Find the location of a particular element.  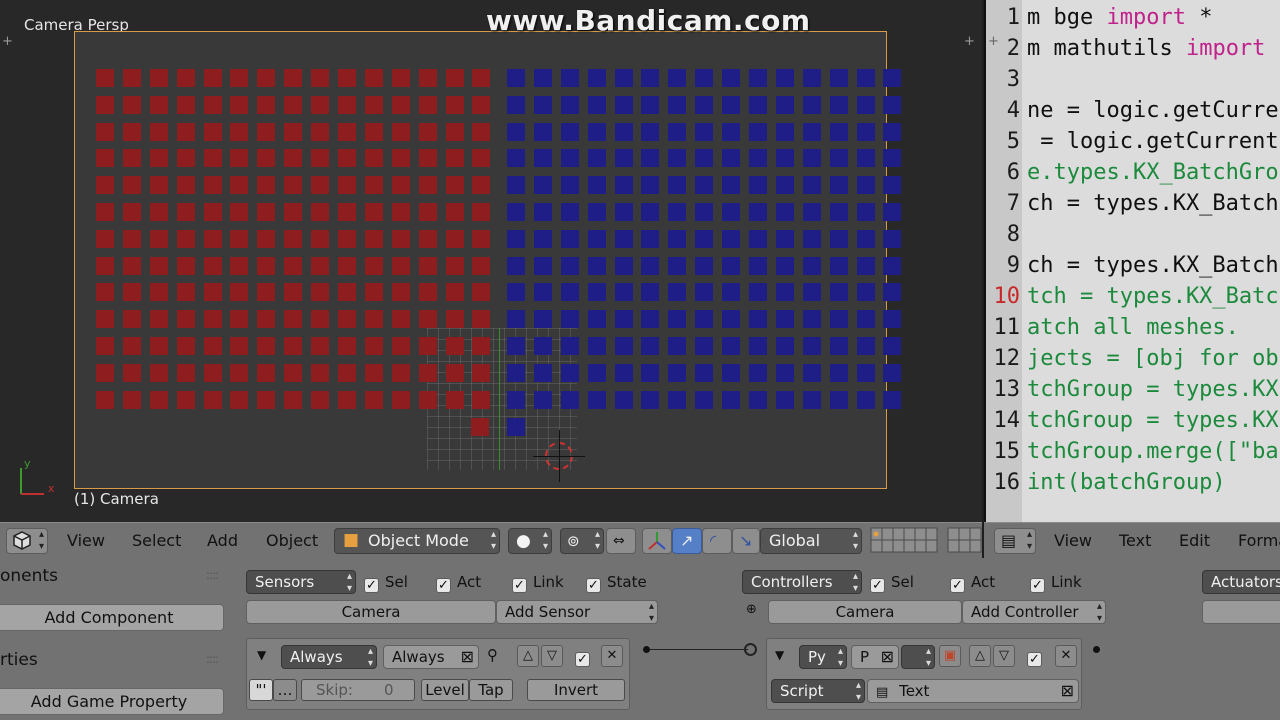

menu-text: Text is located at coordinates (1135, 540).